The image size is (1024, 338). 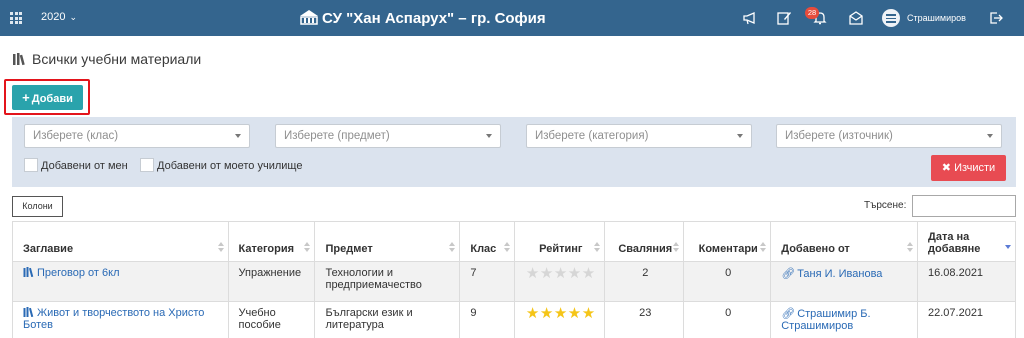 What do you see at coordinates (387, 319) in the screenshot?
I see `cell-subject: Български език и литература` at bounding box center [387, 319].